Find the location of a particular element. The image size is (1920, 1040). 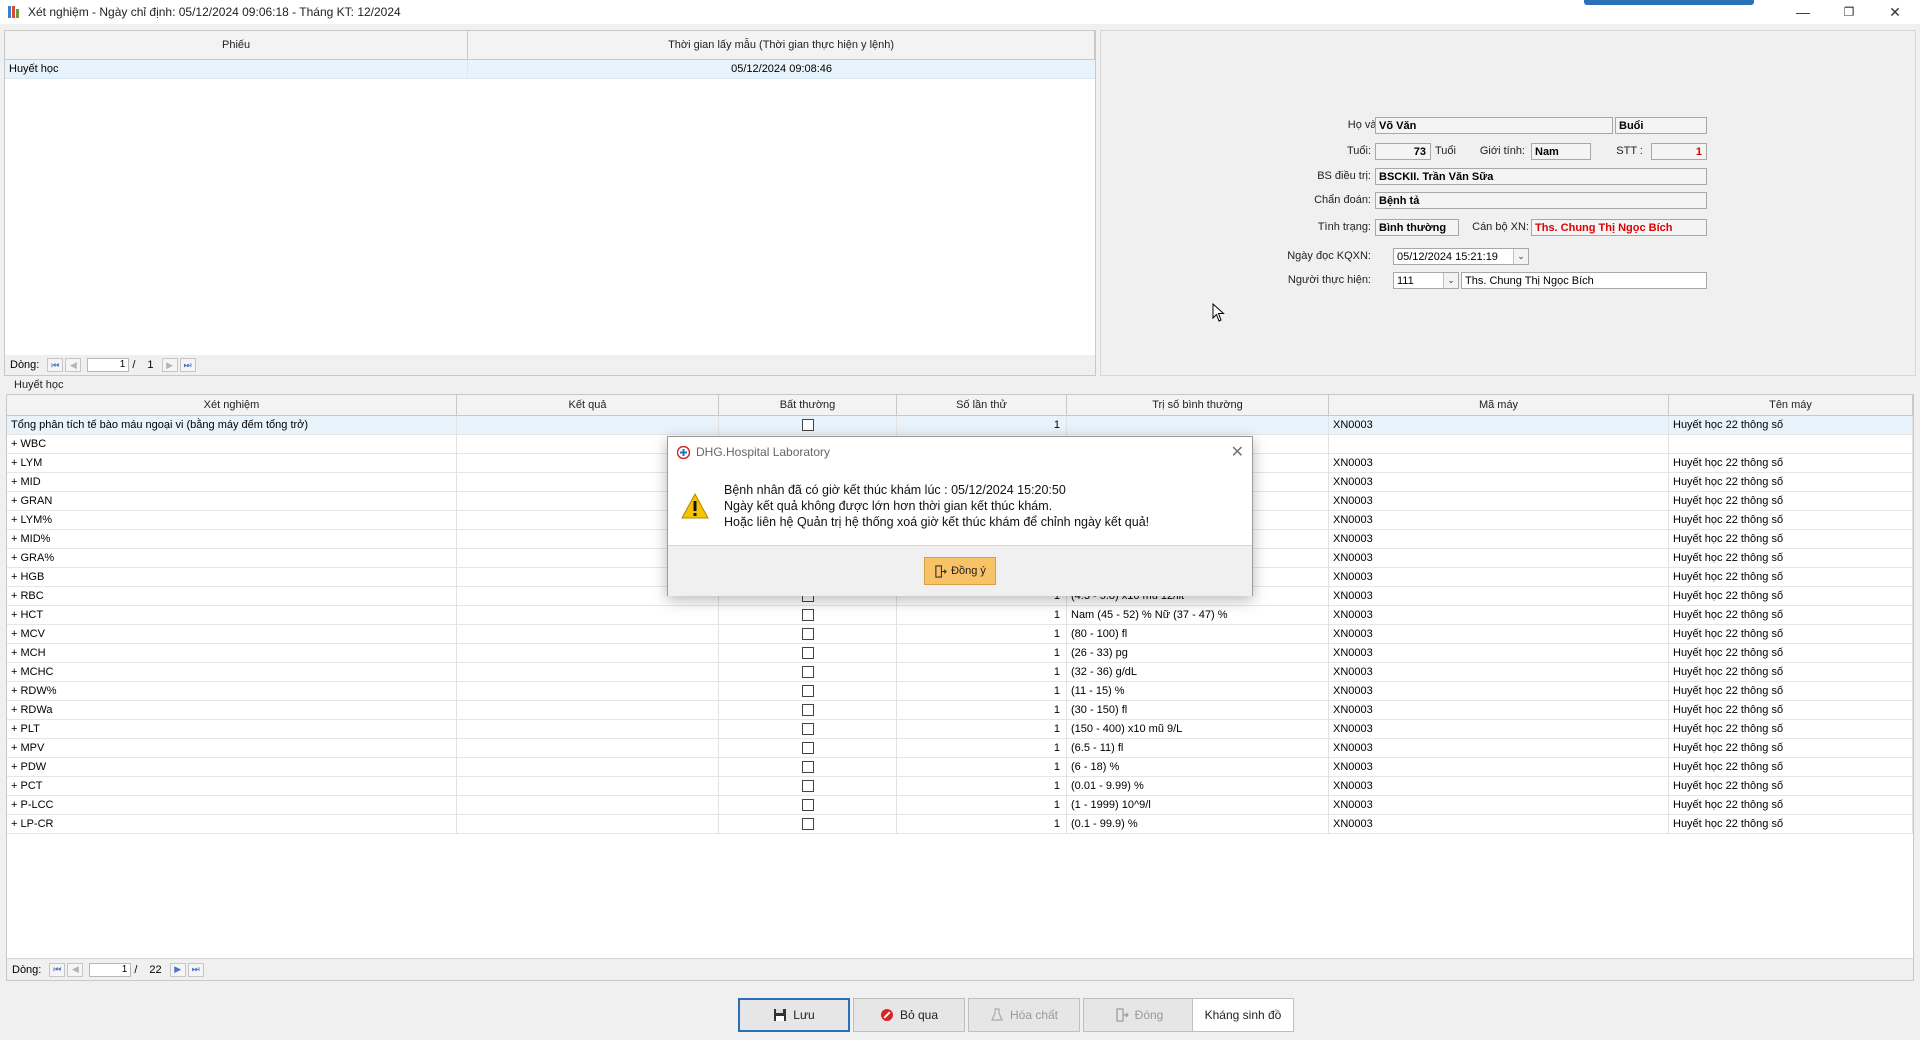

cell-machine-code is located at coordinates (1499, 444).